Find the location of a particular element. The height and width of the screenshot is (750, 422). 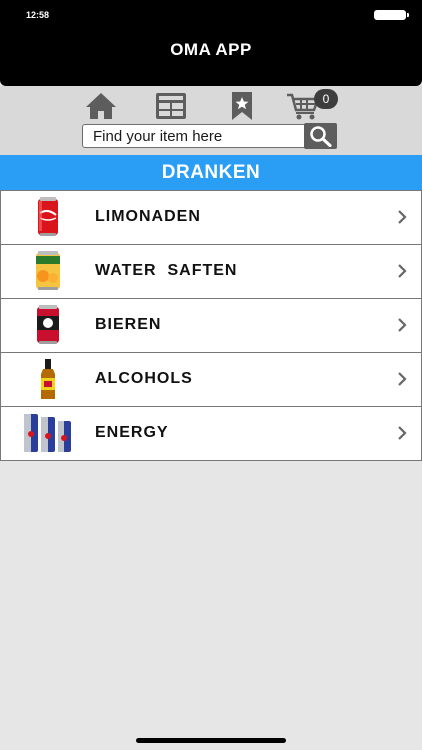

category-title: DRANKEN is located at coordinates (211, 172).